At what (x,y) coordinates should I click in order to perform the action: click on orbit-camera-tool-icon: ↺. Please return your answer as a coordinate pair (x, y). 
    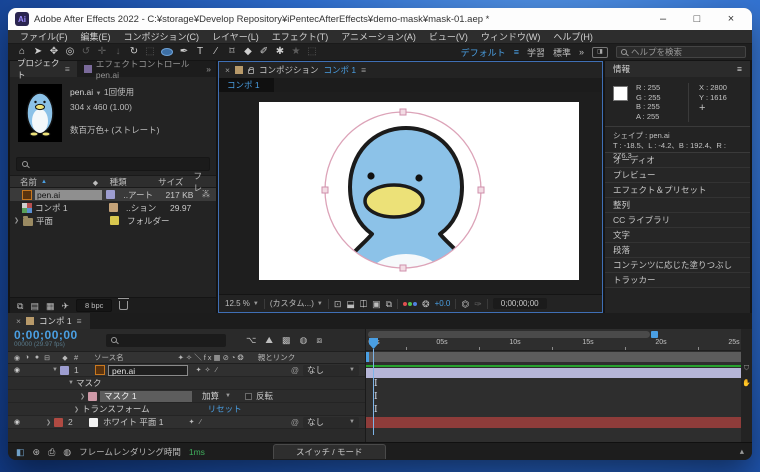
    Looking at the image, I should click on (86, 52).